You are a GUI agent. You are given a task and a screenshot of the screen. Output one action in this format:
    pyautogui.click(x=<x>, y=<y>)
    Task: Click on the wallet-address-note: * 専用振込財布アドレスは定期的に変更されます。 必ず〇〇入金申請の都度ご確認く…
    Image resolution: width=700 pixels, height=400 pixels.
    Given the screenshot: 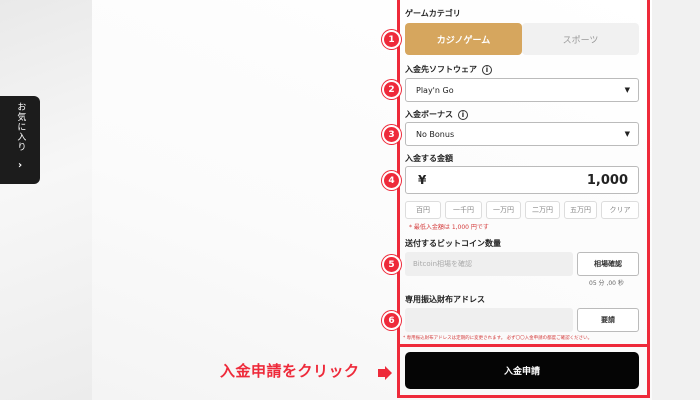 What is the action you would take?
    pyautogui.click(x=498, y=338)
    